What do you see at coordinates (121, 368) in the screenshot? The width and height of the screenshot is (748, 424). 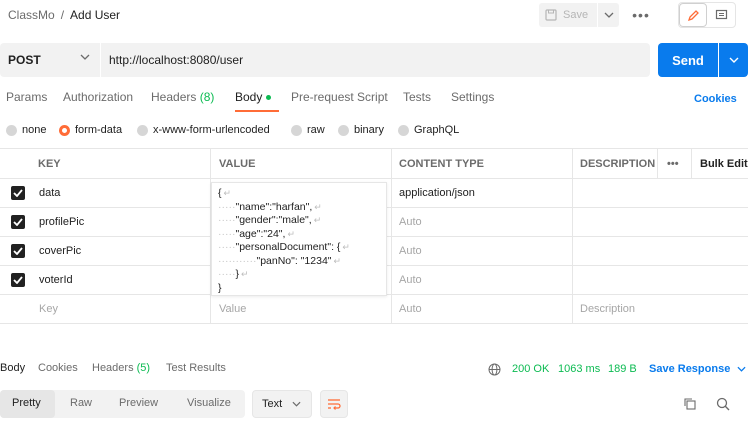 I see `response-tab-headers: Headers (5)` at bounding box center [121, 368].